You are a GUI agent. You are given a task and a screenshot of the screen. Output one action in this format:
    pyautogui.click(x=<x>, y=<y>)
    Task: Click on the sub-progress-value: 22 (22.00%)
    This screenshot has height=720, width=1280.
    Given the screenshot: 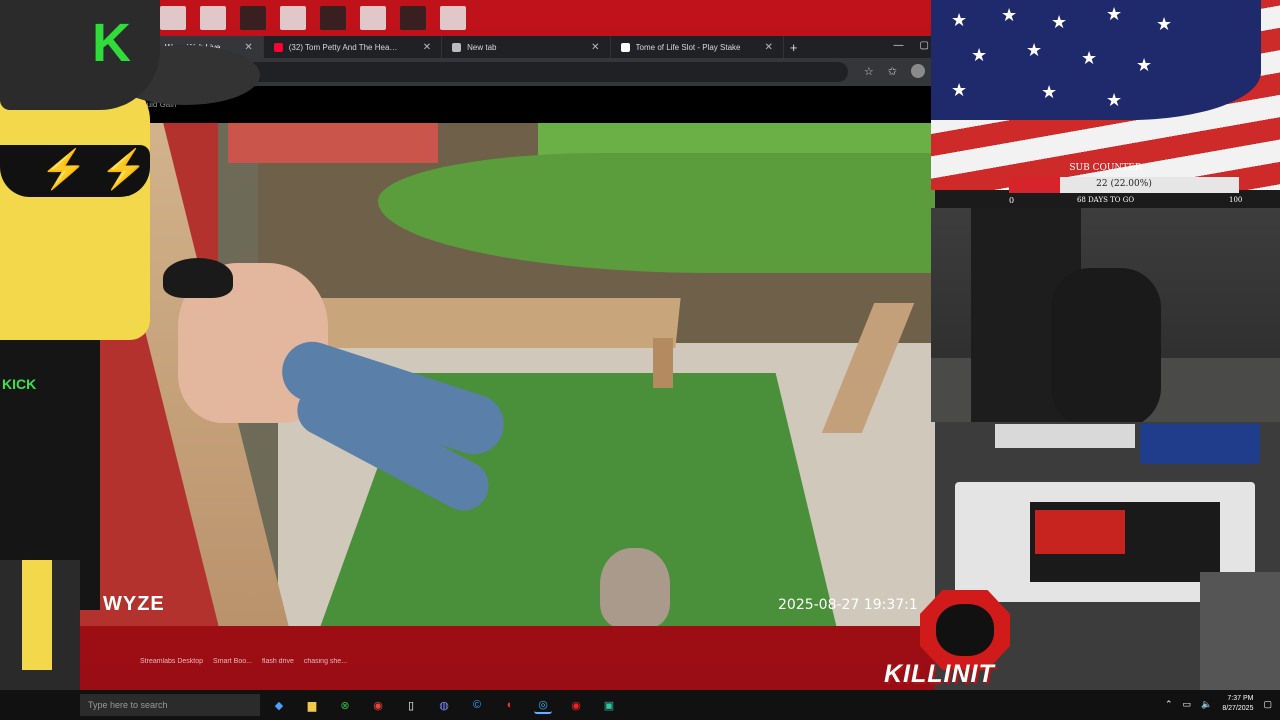 What is the action you would take?
    pyautogui.click(x=1124, y=184)
    